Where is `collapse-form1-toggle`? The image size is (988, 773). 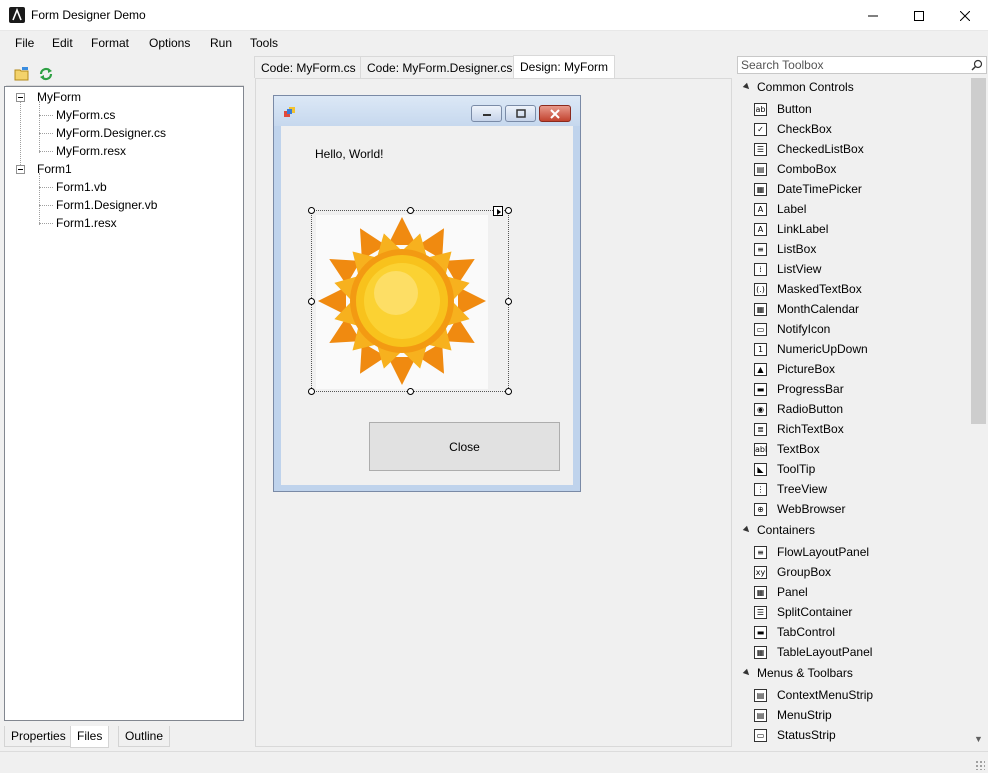 collapse-form1-toggle is located at coordinates (20, 169).